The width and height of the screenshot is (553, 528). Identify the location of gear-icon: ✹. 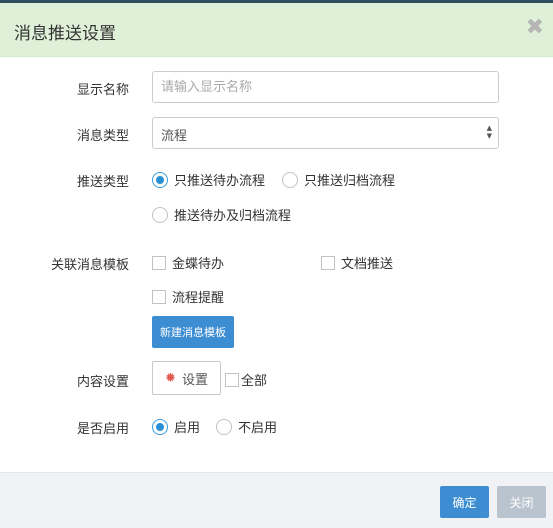
(170, 378).